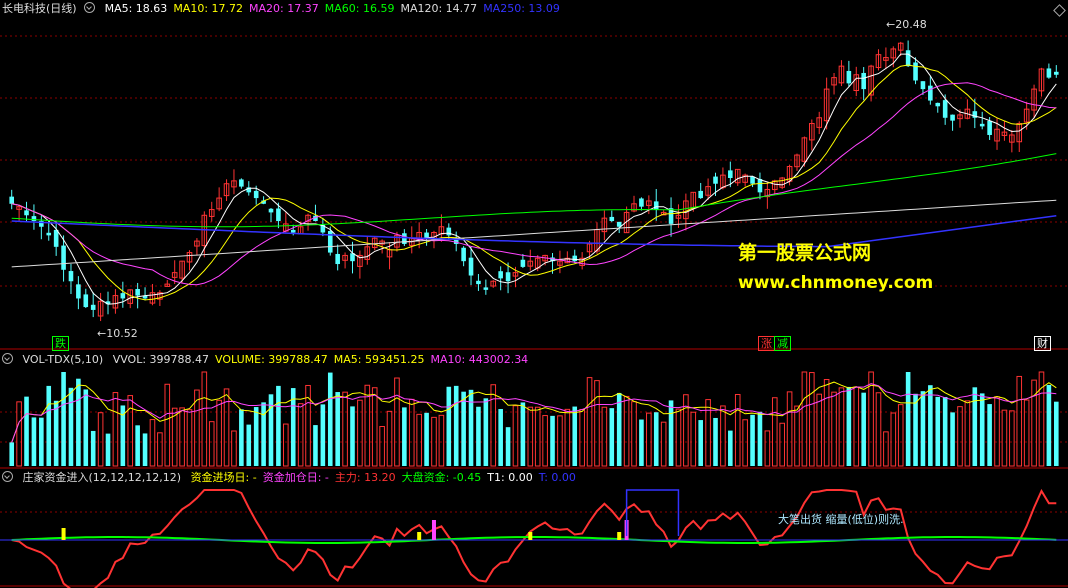 This screenshot has width=1068, height=588. I want to click on marker-badge-2: 减, so click(782, 343).